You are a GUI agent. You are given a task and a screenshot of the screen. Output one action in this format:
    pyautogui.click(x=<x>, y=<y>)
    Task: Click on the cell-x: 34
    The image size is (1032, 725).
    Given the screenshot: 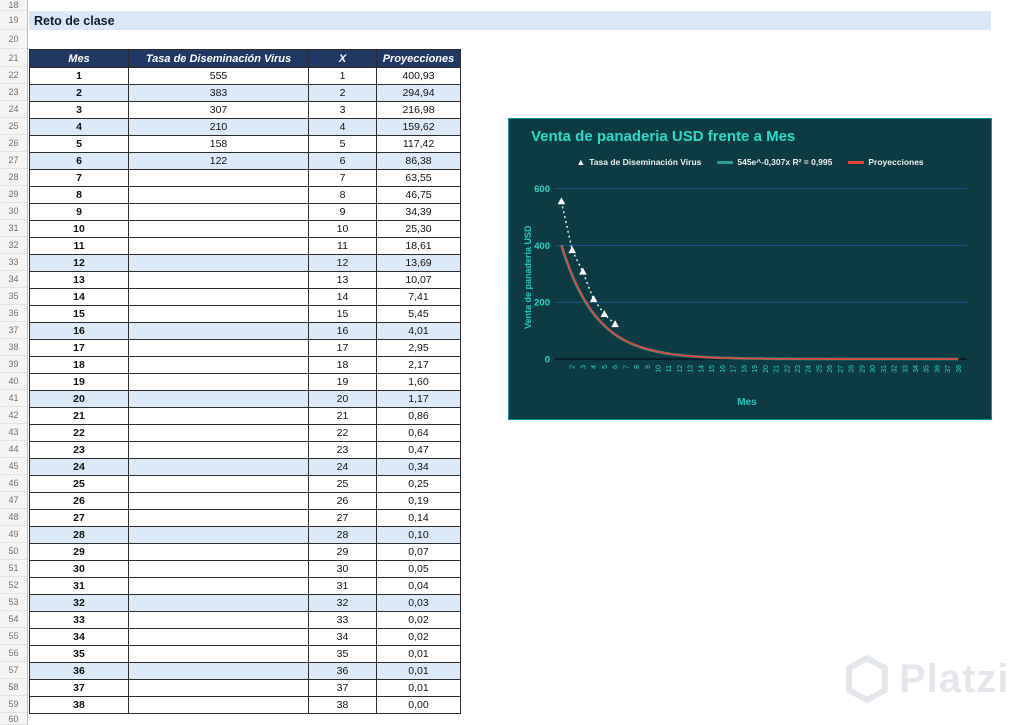 What is the action you would take?
    pyautogui.click(x=343, y=637)
    